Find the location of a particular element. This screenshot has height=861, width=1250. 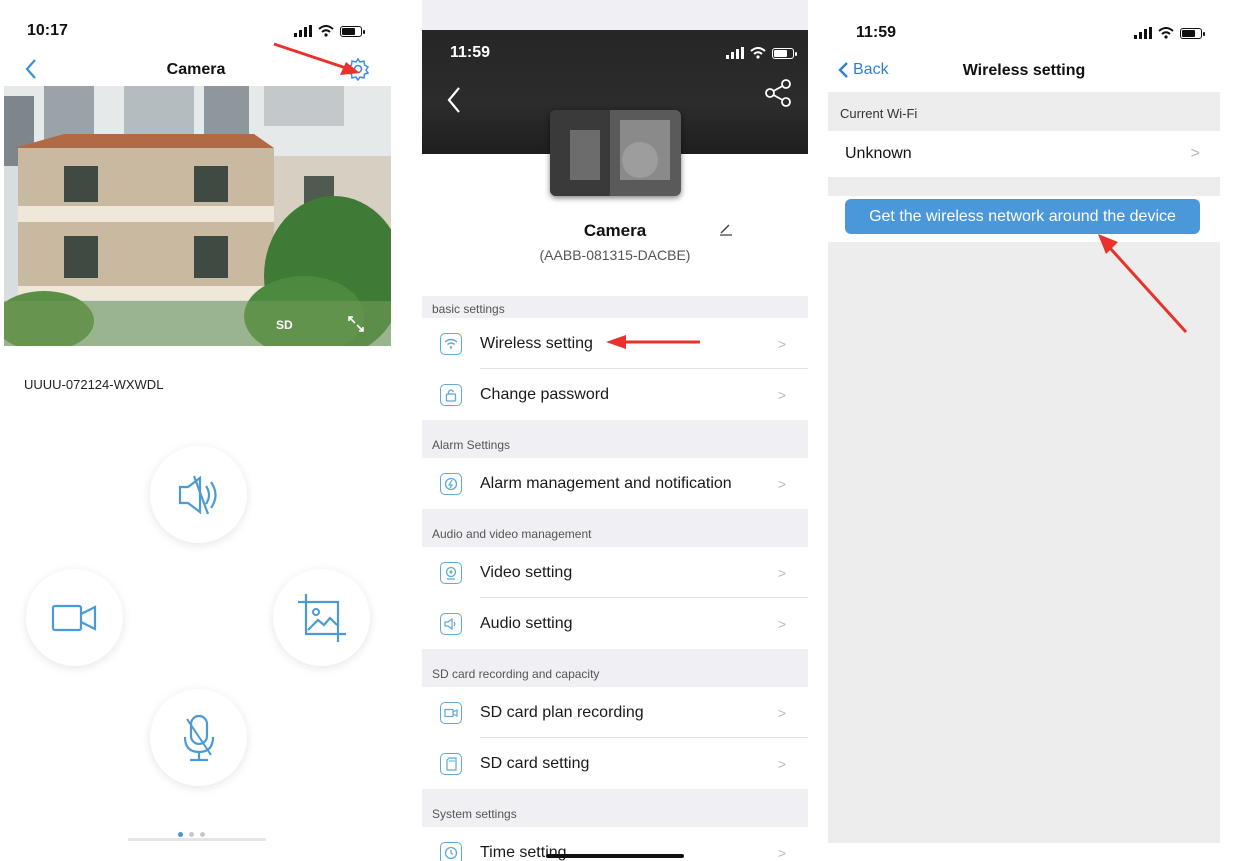

camera-name: Camera is located at coordinates (615, 230).